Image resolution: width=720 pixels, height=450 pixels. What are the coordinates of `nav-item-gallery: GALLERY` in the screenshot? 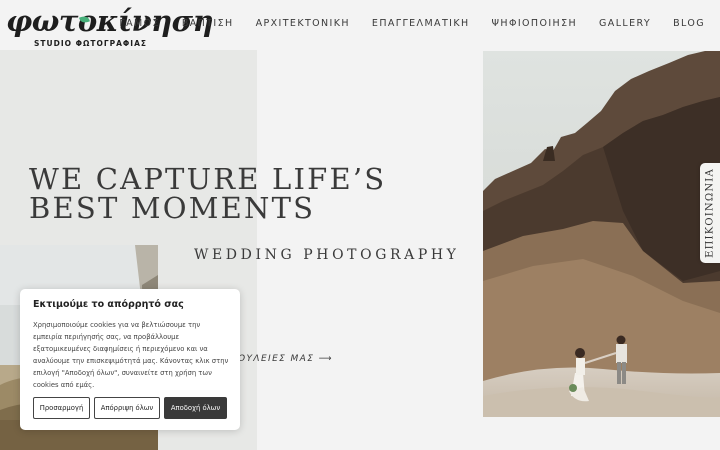 It's located at (625, 23).